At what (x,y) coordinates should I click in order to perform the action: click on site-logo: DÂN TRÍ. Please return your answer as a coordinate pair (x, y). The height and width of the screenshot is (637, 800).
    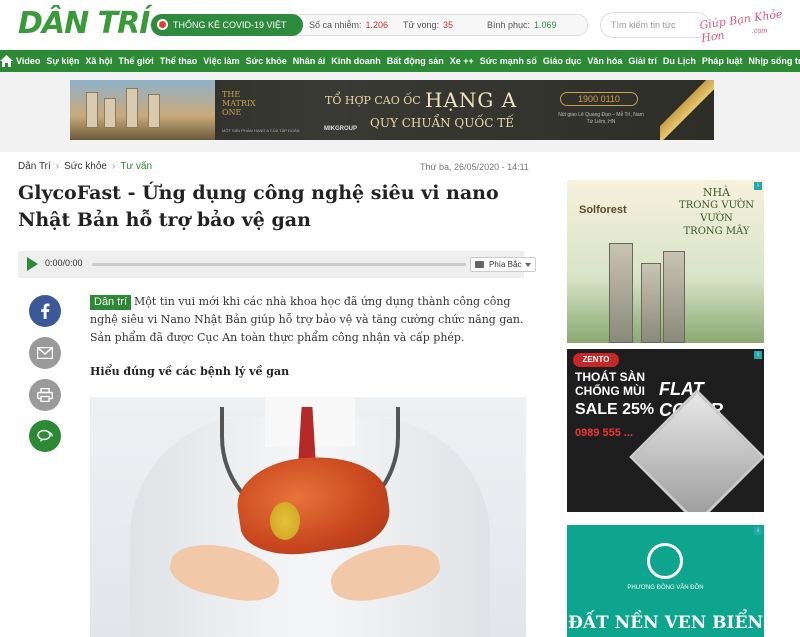
    Looking at the image, I should click on (84, 23).